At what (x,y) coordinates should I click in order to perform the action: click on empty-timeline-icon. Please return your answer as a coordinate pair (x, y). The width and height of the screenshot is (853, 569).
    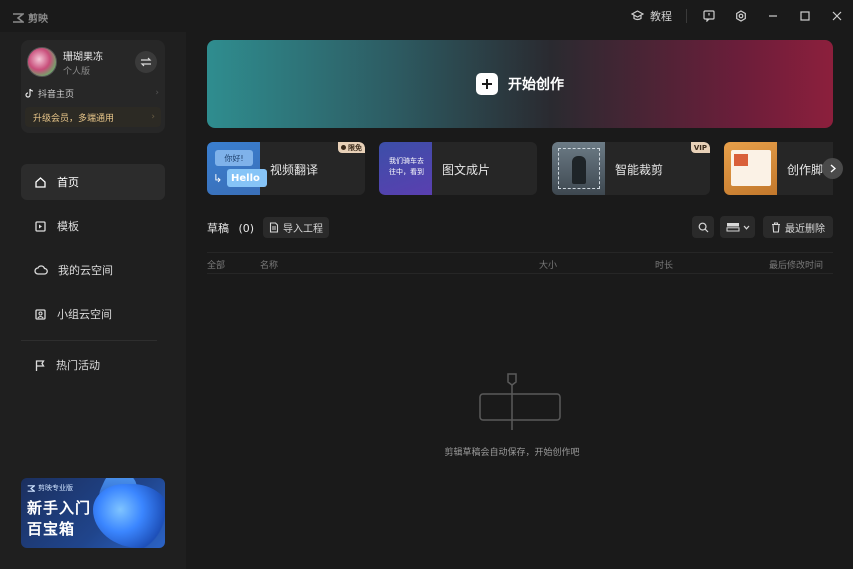
    Looking at the image, I should click on (520, 401).